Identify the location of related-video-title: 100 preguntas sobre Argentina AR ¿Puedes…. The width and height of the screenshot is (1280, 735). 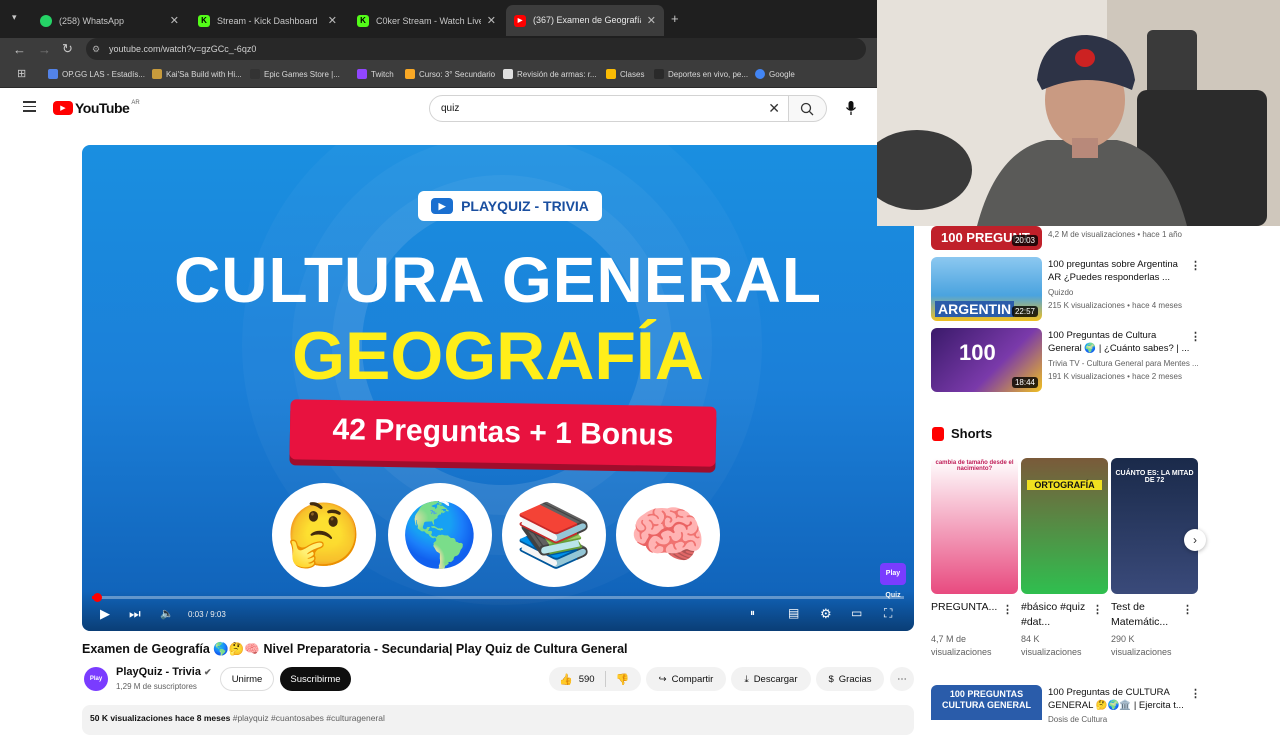
(1119, 271).